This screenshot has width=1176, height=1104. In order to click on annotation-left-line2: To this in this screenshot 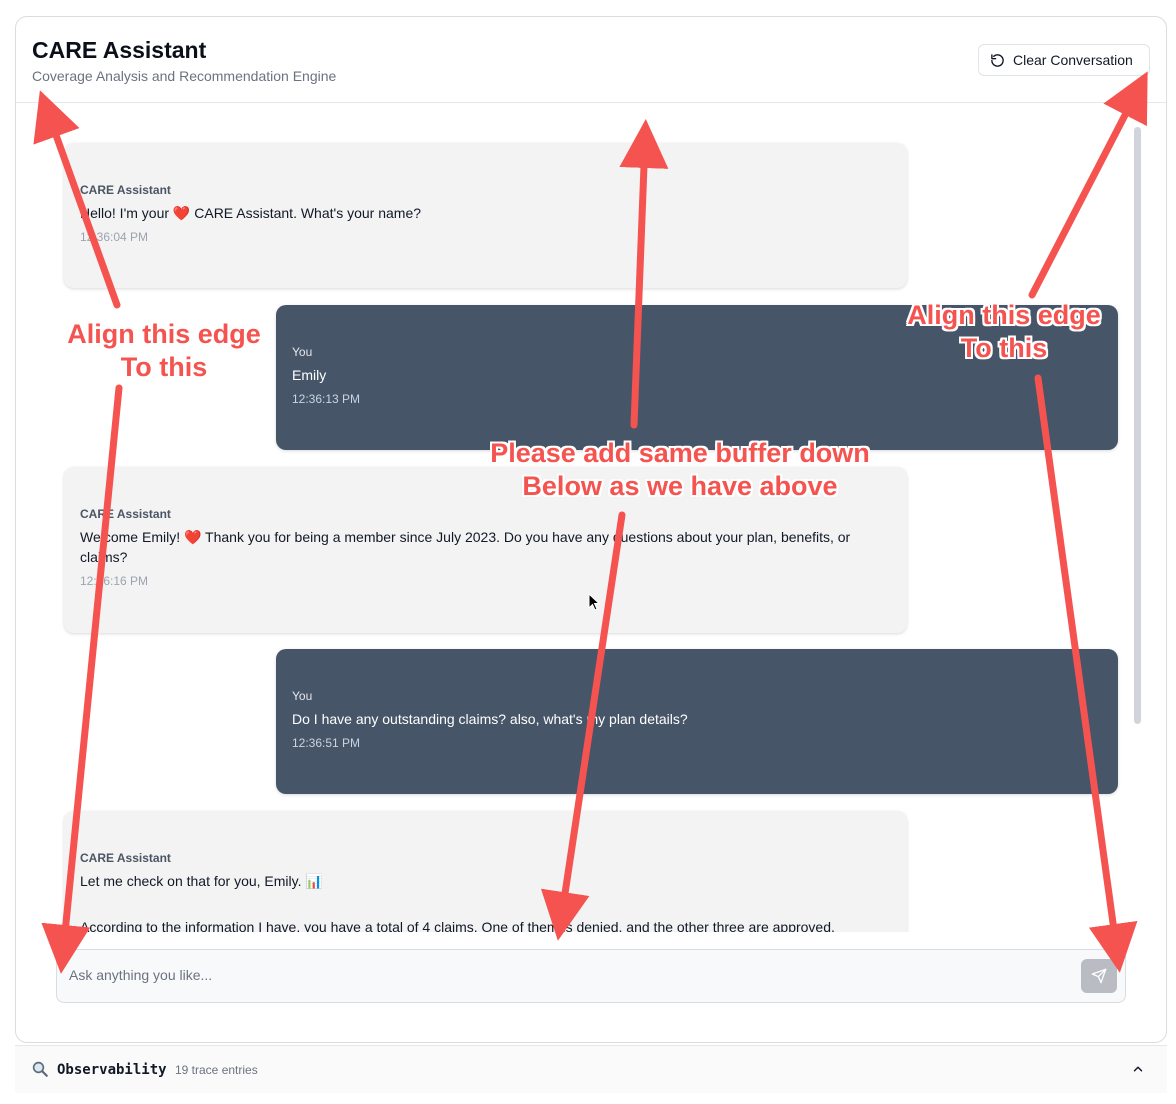, I will do `click(164, 367)`.